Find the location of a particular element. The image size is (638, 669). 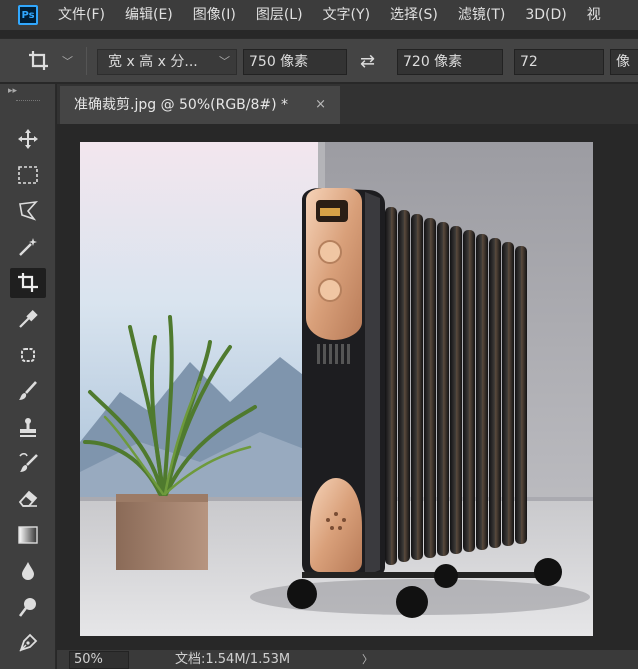

resolution-unit-select: 像 is located at coordinates (624, 62).